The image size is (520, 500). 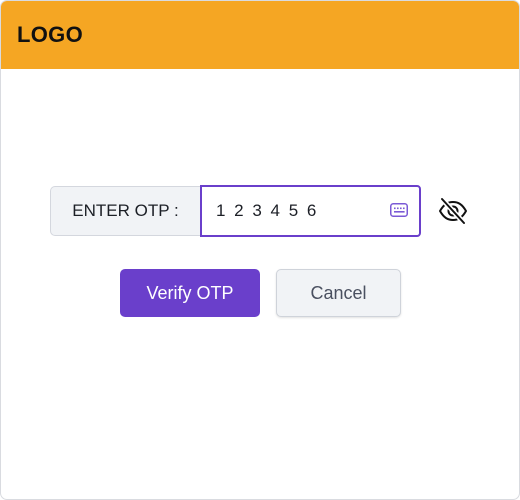 I want to click on otp-field-group: ENTER OTP :, so click(x=259, y=211).